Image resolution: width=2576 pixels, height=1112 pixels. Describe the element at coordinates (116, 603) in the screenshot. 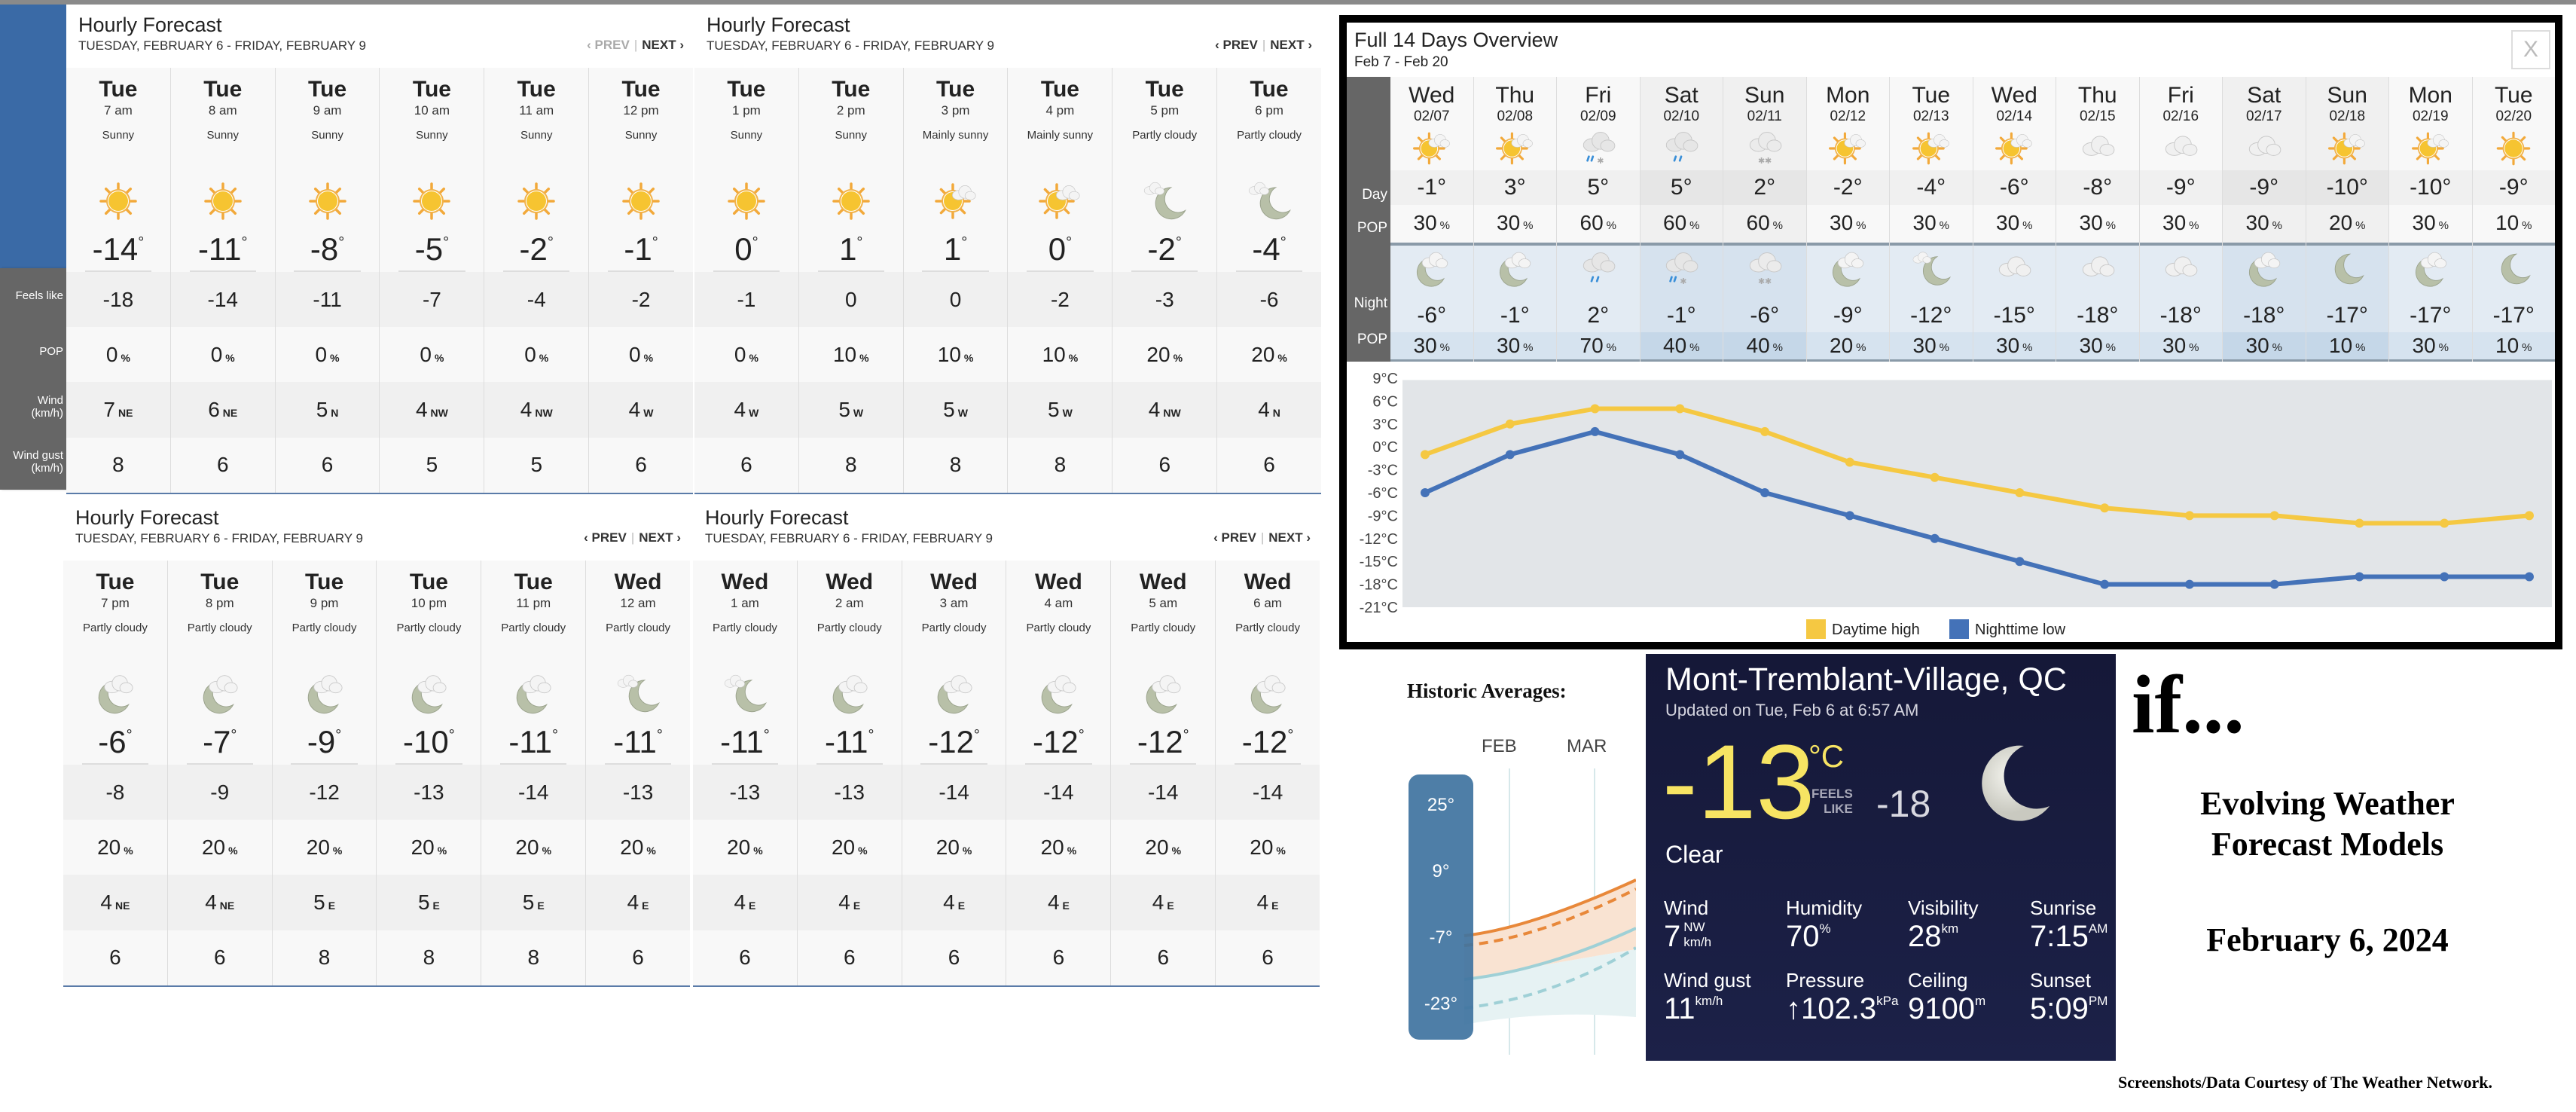

I see `hour-time: 7 pm` at that location.